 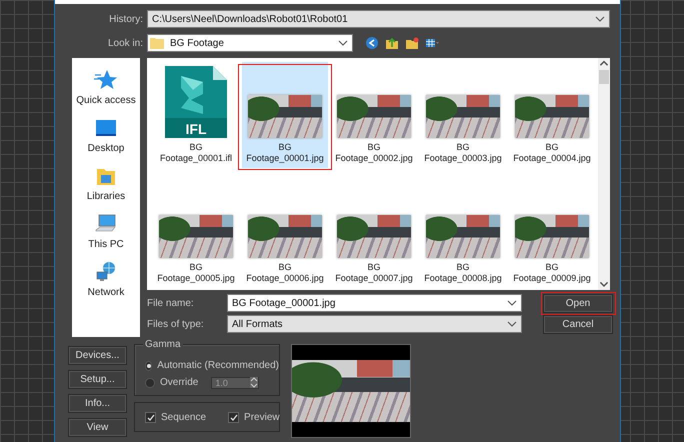 What do you see at coordinates (183, 417) in the screenshot?
I see `checkbox-label: Sequence` at bounding box center [183, 417].